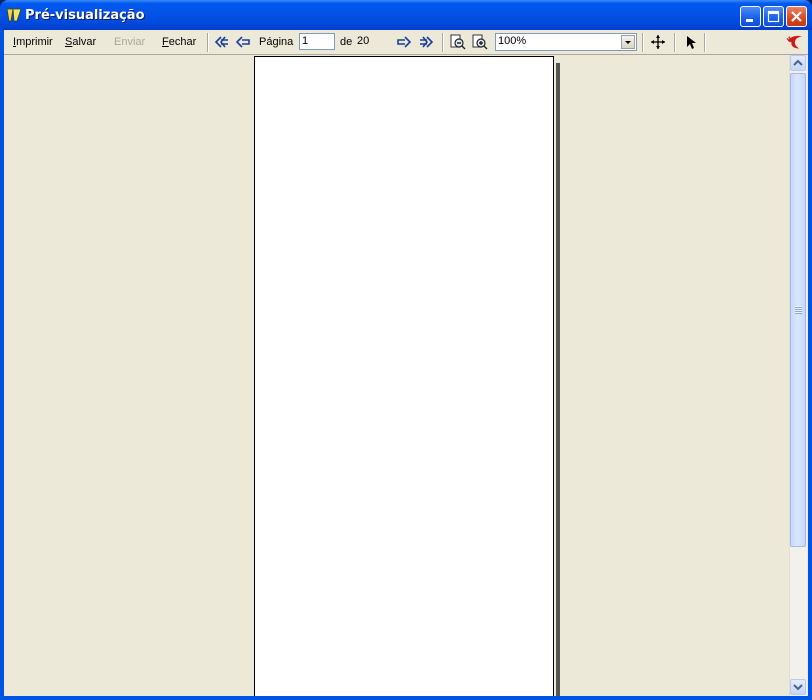 The width and height of the screenshot is (812, 700). What do you see at coordinates (346, 42) in the screenshot?
I see `of-label: de` at bounding box center [346, 42].